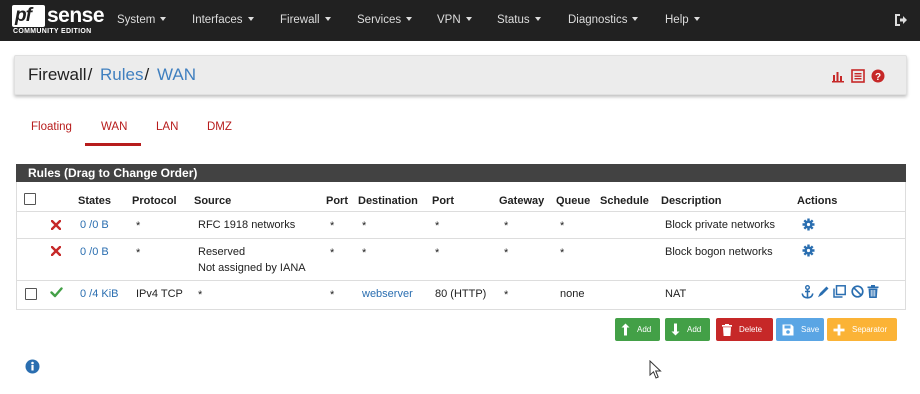 This screenshot has height=394, width=920. What do you see at coordinates (719, 252) in the screenshot?
I see `description-cell: Block bogon networks` at bounding box center [719, 252].